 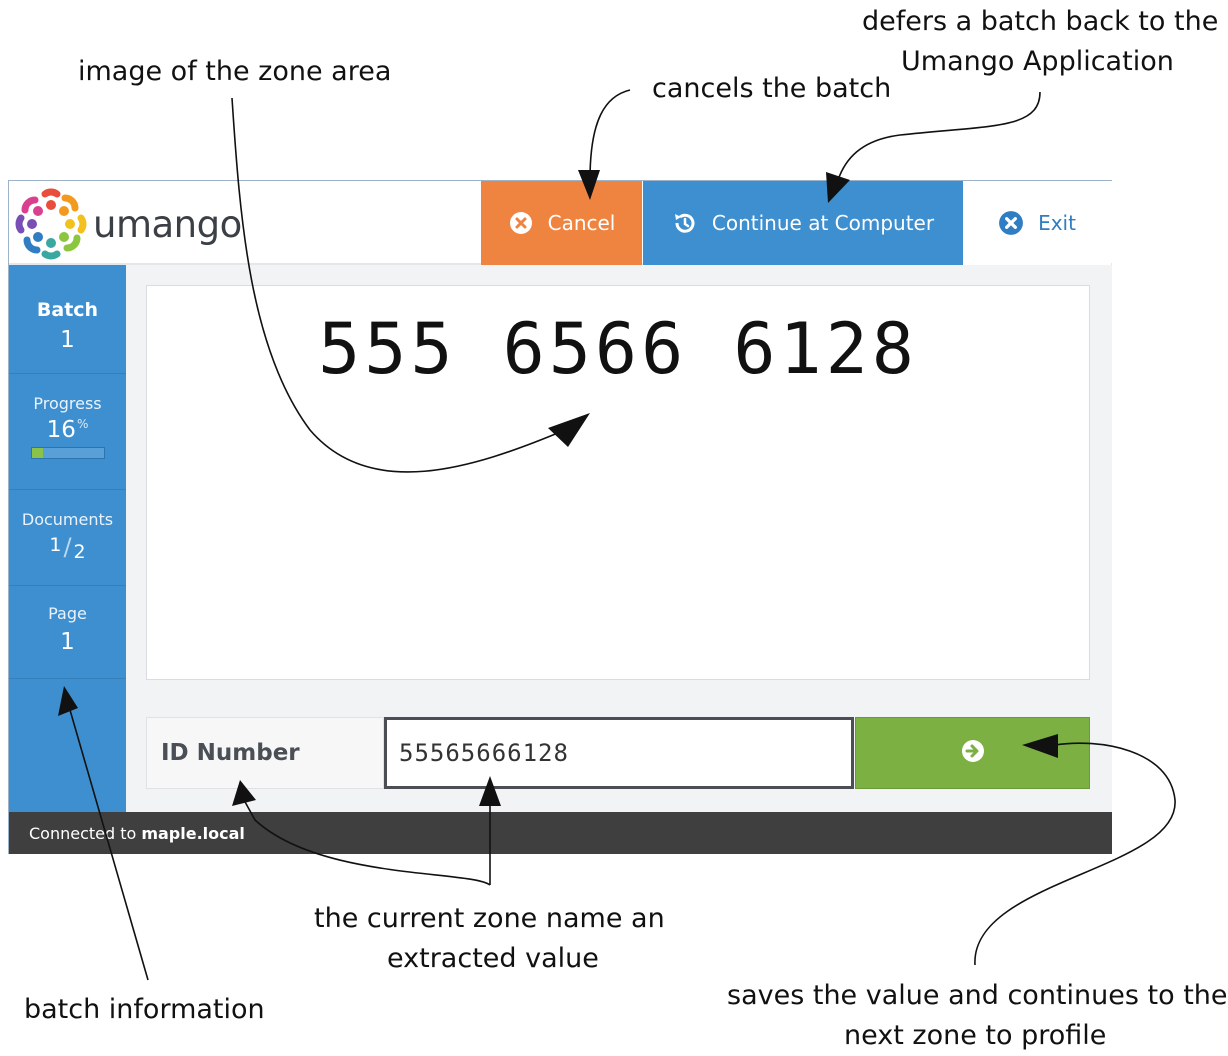 I want to click on progress-readout: 16%, so click(x=67, y=430).